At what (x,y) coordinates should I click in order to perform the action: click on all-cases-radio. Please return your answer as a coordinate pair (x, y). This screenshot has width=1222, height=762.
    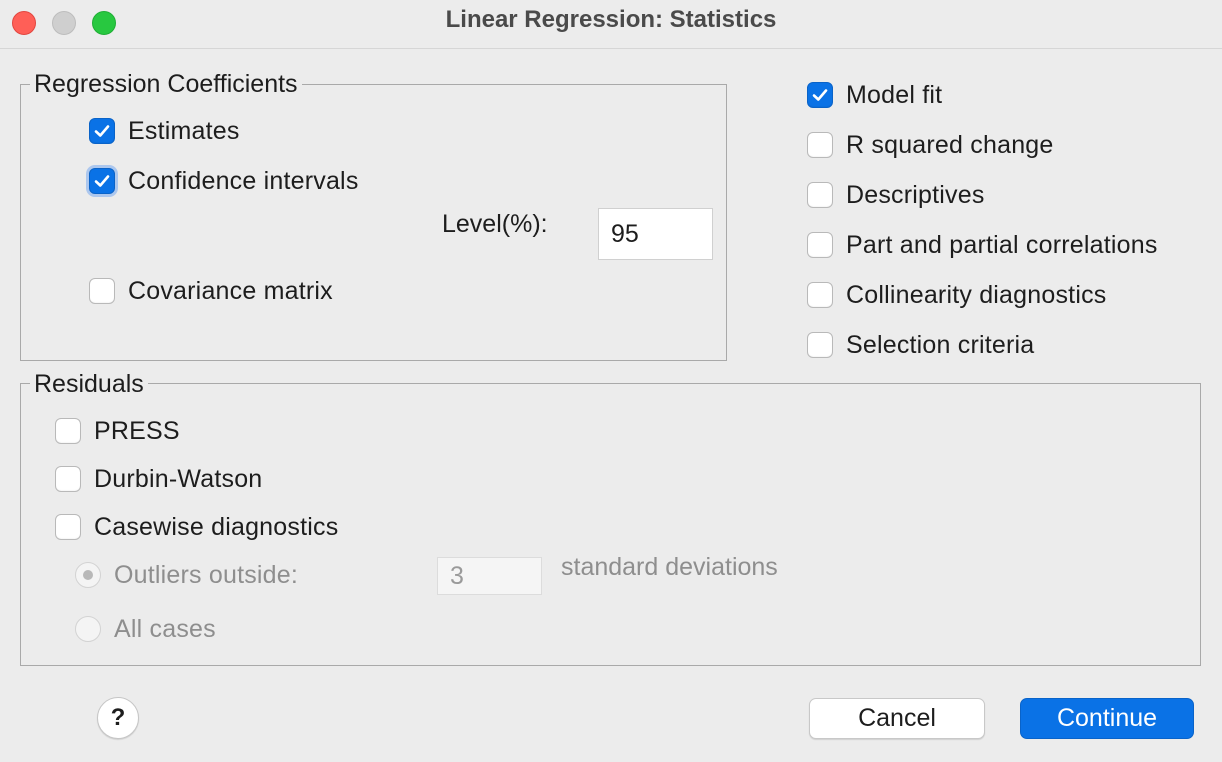
    Looking at the image, I should click on (88, 629).